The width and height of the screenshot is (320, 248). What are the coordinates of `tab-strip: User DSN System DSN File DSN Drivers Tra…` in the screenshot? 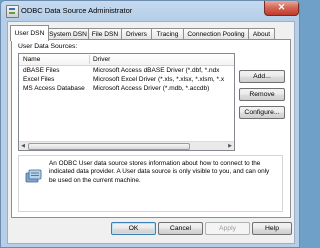 It's located at (151, 33).